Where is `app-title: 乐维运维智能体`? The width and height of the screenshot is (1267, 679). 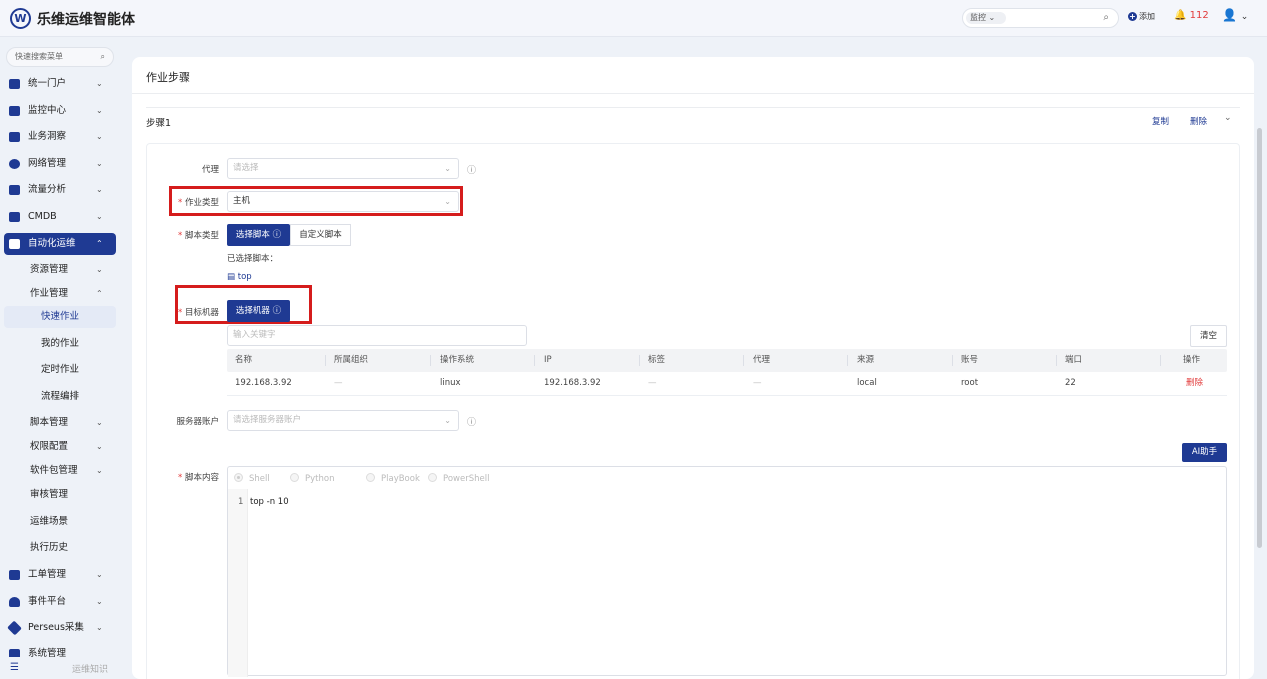 app-title: 乐维运维智能体 is located at coordinates (86, 20).